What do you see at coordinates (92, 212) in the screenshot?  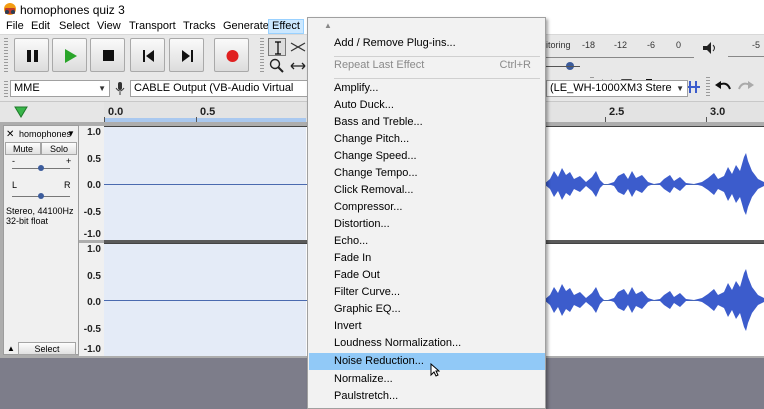 I see `scale-label: -0.5` at bounding box center [92, 212].